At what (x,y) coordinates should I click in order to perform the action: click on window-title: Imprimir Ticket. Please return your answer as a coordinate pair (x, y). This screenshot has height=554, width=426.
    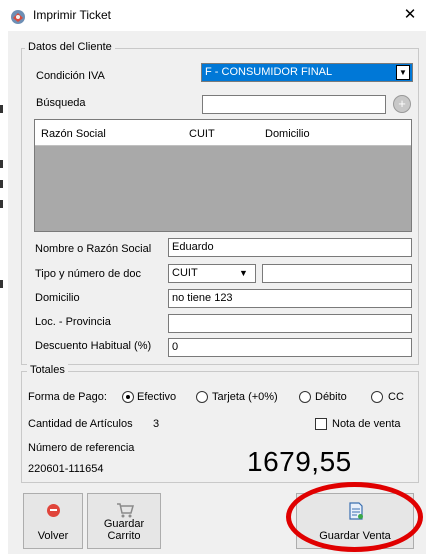
    Looking at the image, I should click on (72, 15).